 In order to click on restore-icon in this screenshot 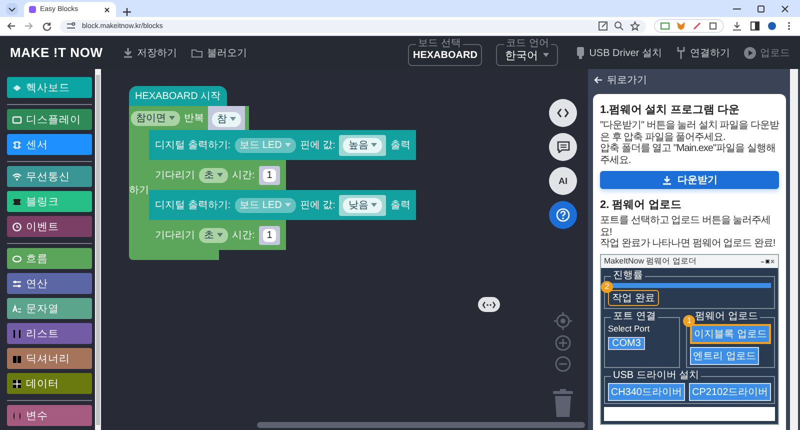, I will do `click(761, 9)`.